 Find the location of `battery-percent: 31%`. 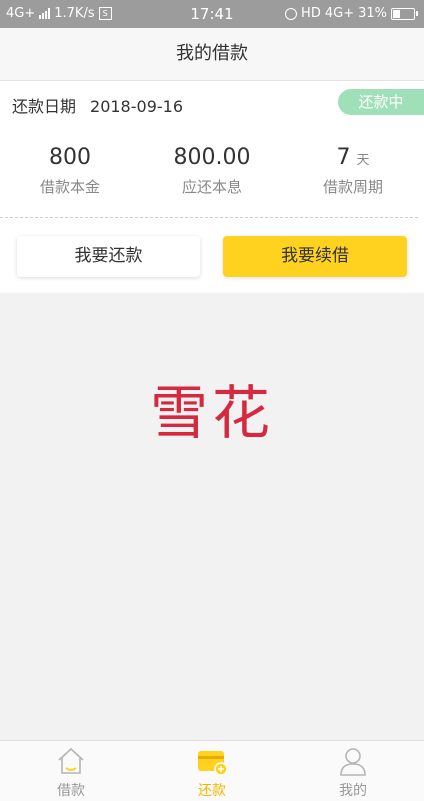

battery-percent: 31% is located at coordinates (372, 13).